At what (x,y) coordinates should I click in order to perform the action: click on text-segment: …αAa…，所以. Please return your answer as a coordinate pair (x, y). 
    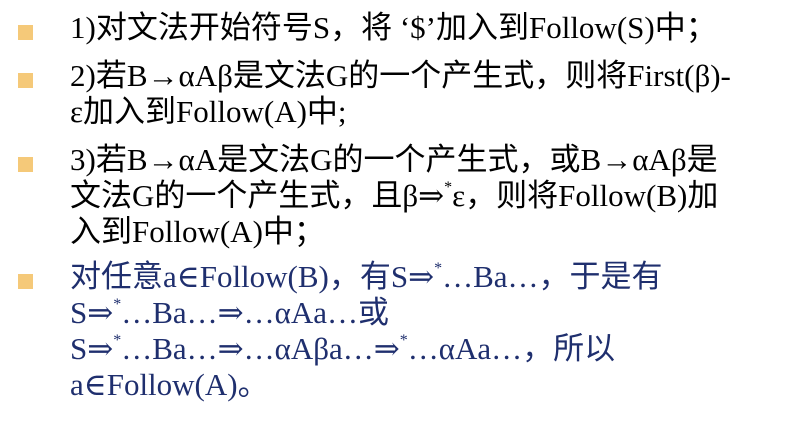
    Looking at the image, I should click on (511, 348).